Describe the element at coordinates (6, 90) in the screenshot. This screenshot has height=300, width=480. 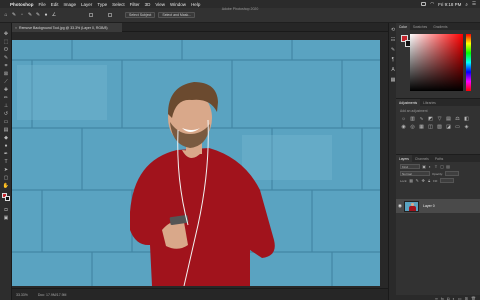
I see `healing-brush-tool-icon: ✚` at that location.